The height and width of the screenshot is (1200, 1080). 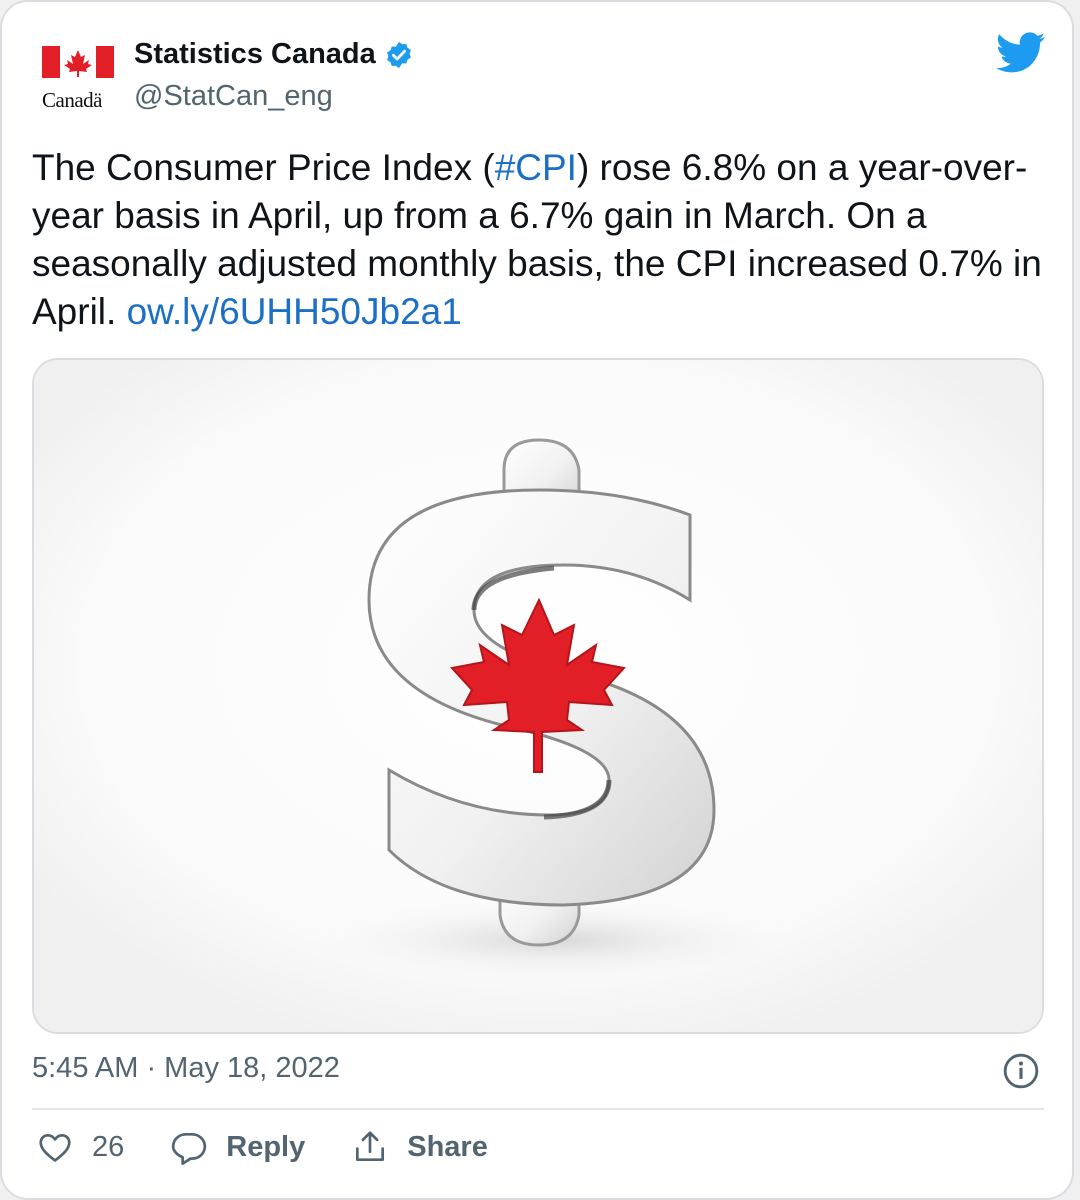 I want to click on divider, so click(x=538, y=1109).